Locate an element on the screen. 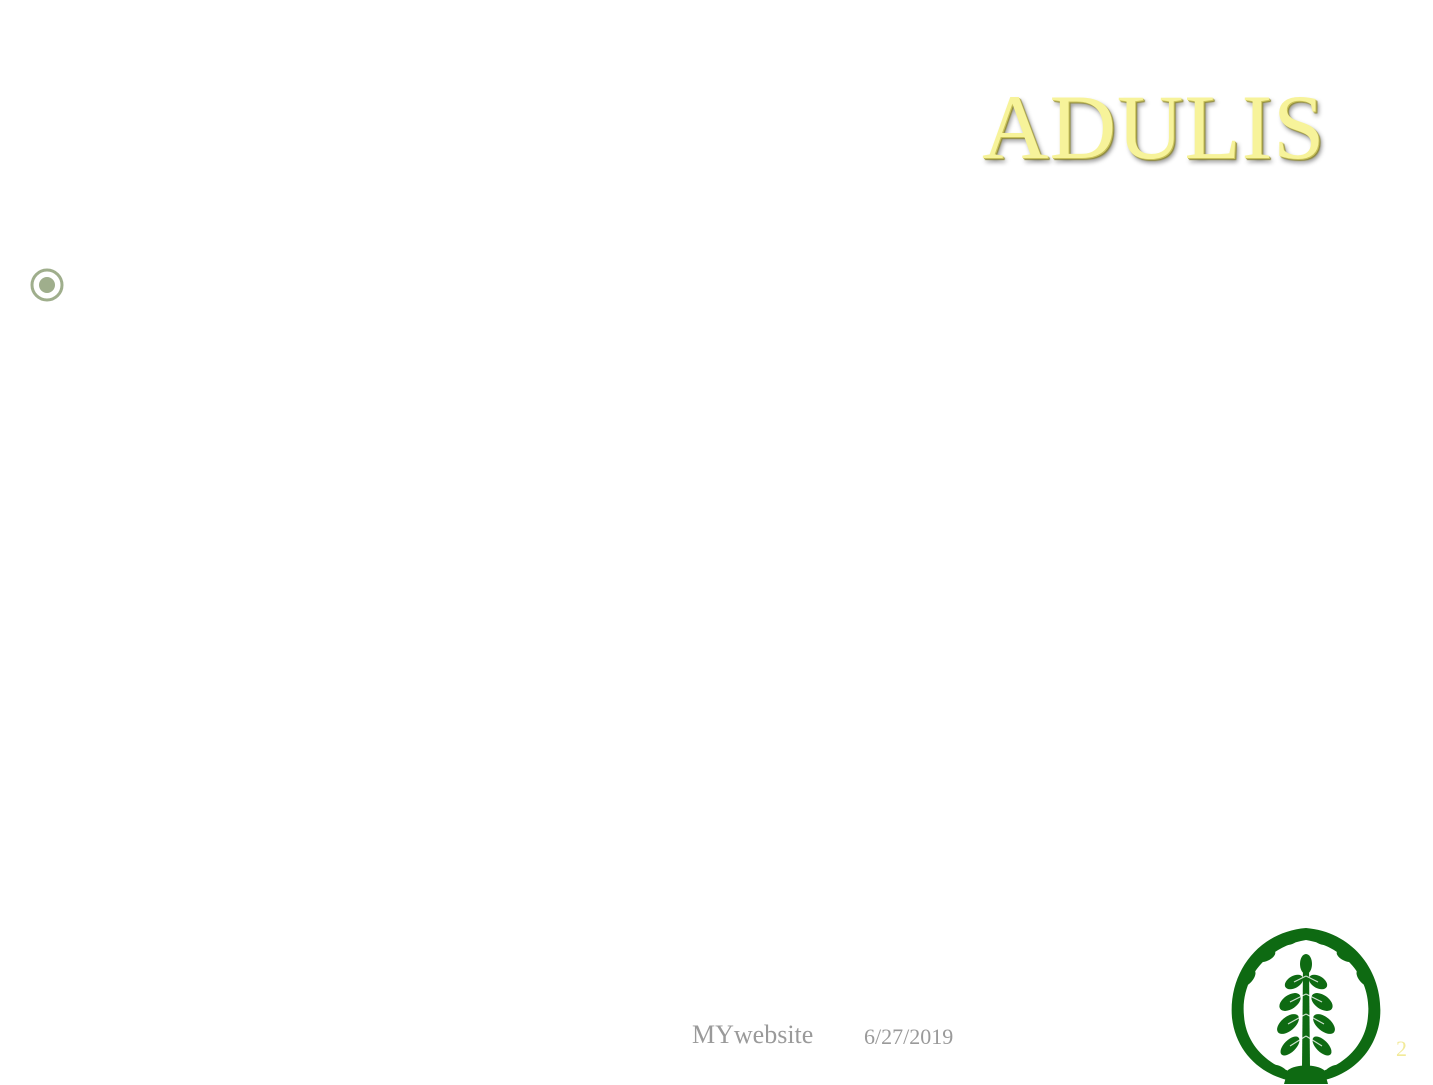 Image resolution: width=1433 pixels, height=1085 pixels. radio-bullet-icon is located at coordinates (47, 285).